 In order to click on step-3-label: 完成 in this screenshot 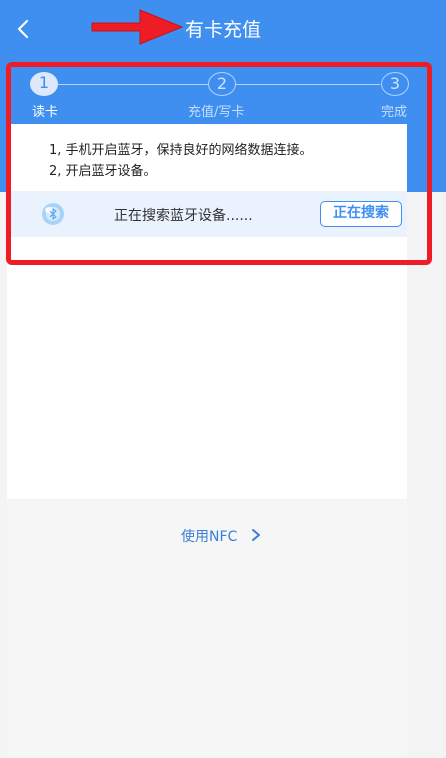, I will do `click(394, 112)`.